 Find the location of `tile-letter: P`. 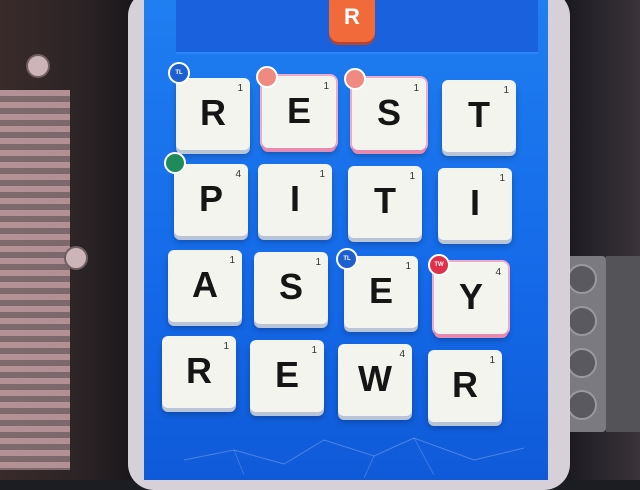

tile-letter: P is located at coordinates (210, 198).